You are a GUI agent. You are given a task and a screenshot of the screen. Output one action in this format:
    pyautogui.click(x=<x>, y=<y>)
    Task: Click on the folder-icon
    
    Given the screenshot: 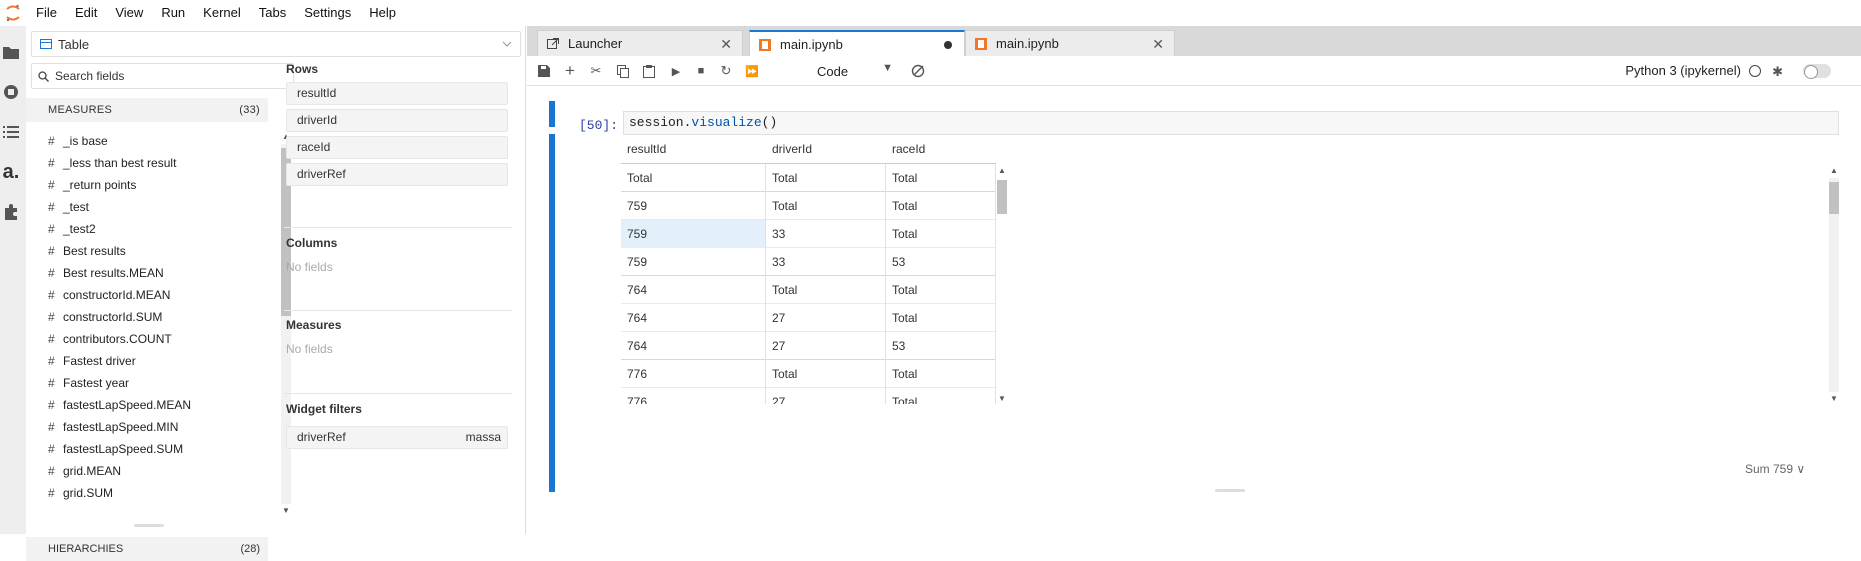 What is the action you would take?
    pyautogui.click(x=11, y=52)
    